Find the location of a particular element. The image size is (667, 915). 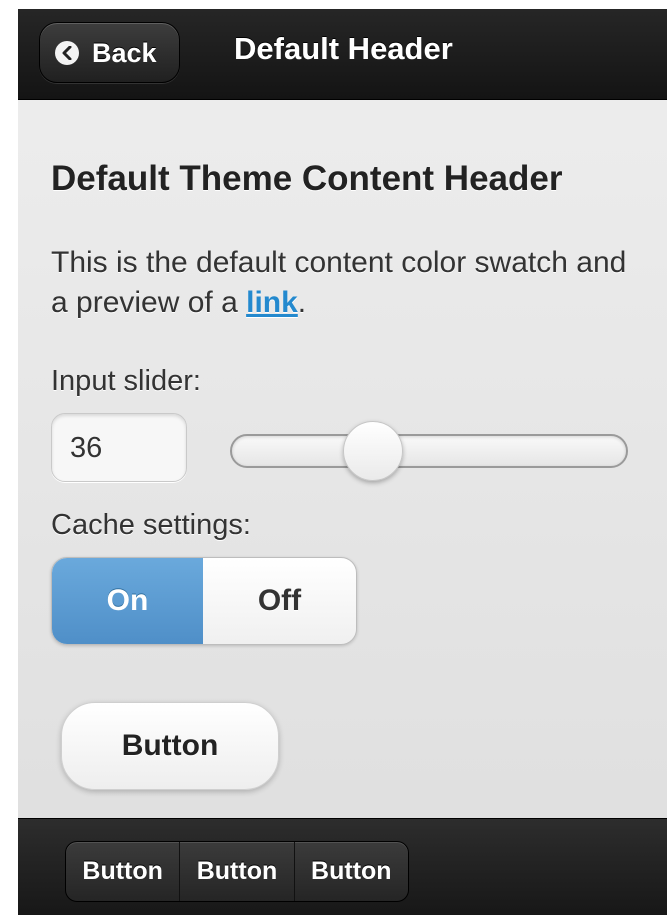

preview-link: link is located at coordinates (272, 302).